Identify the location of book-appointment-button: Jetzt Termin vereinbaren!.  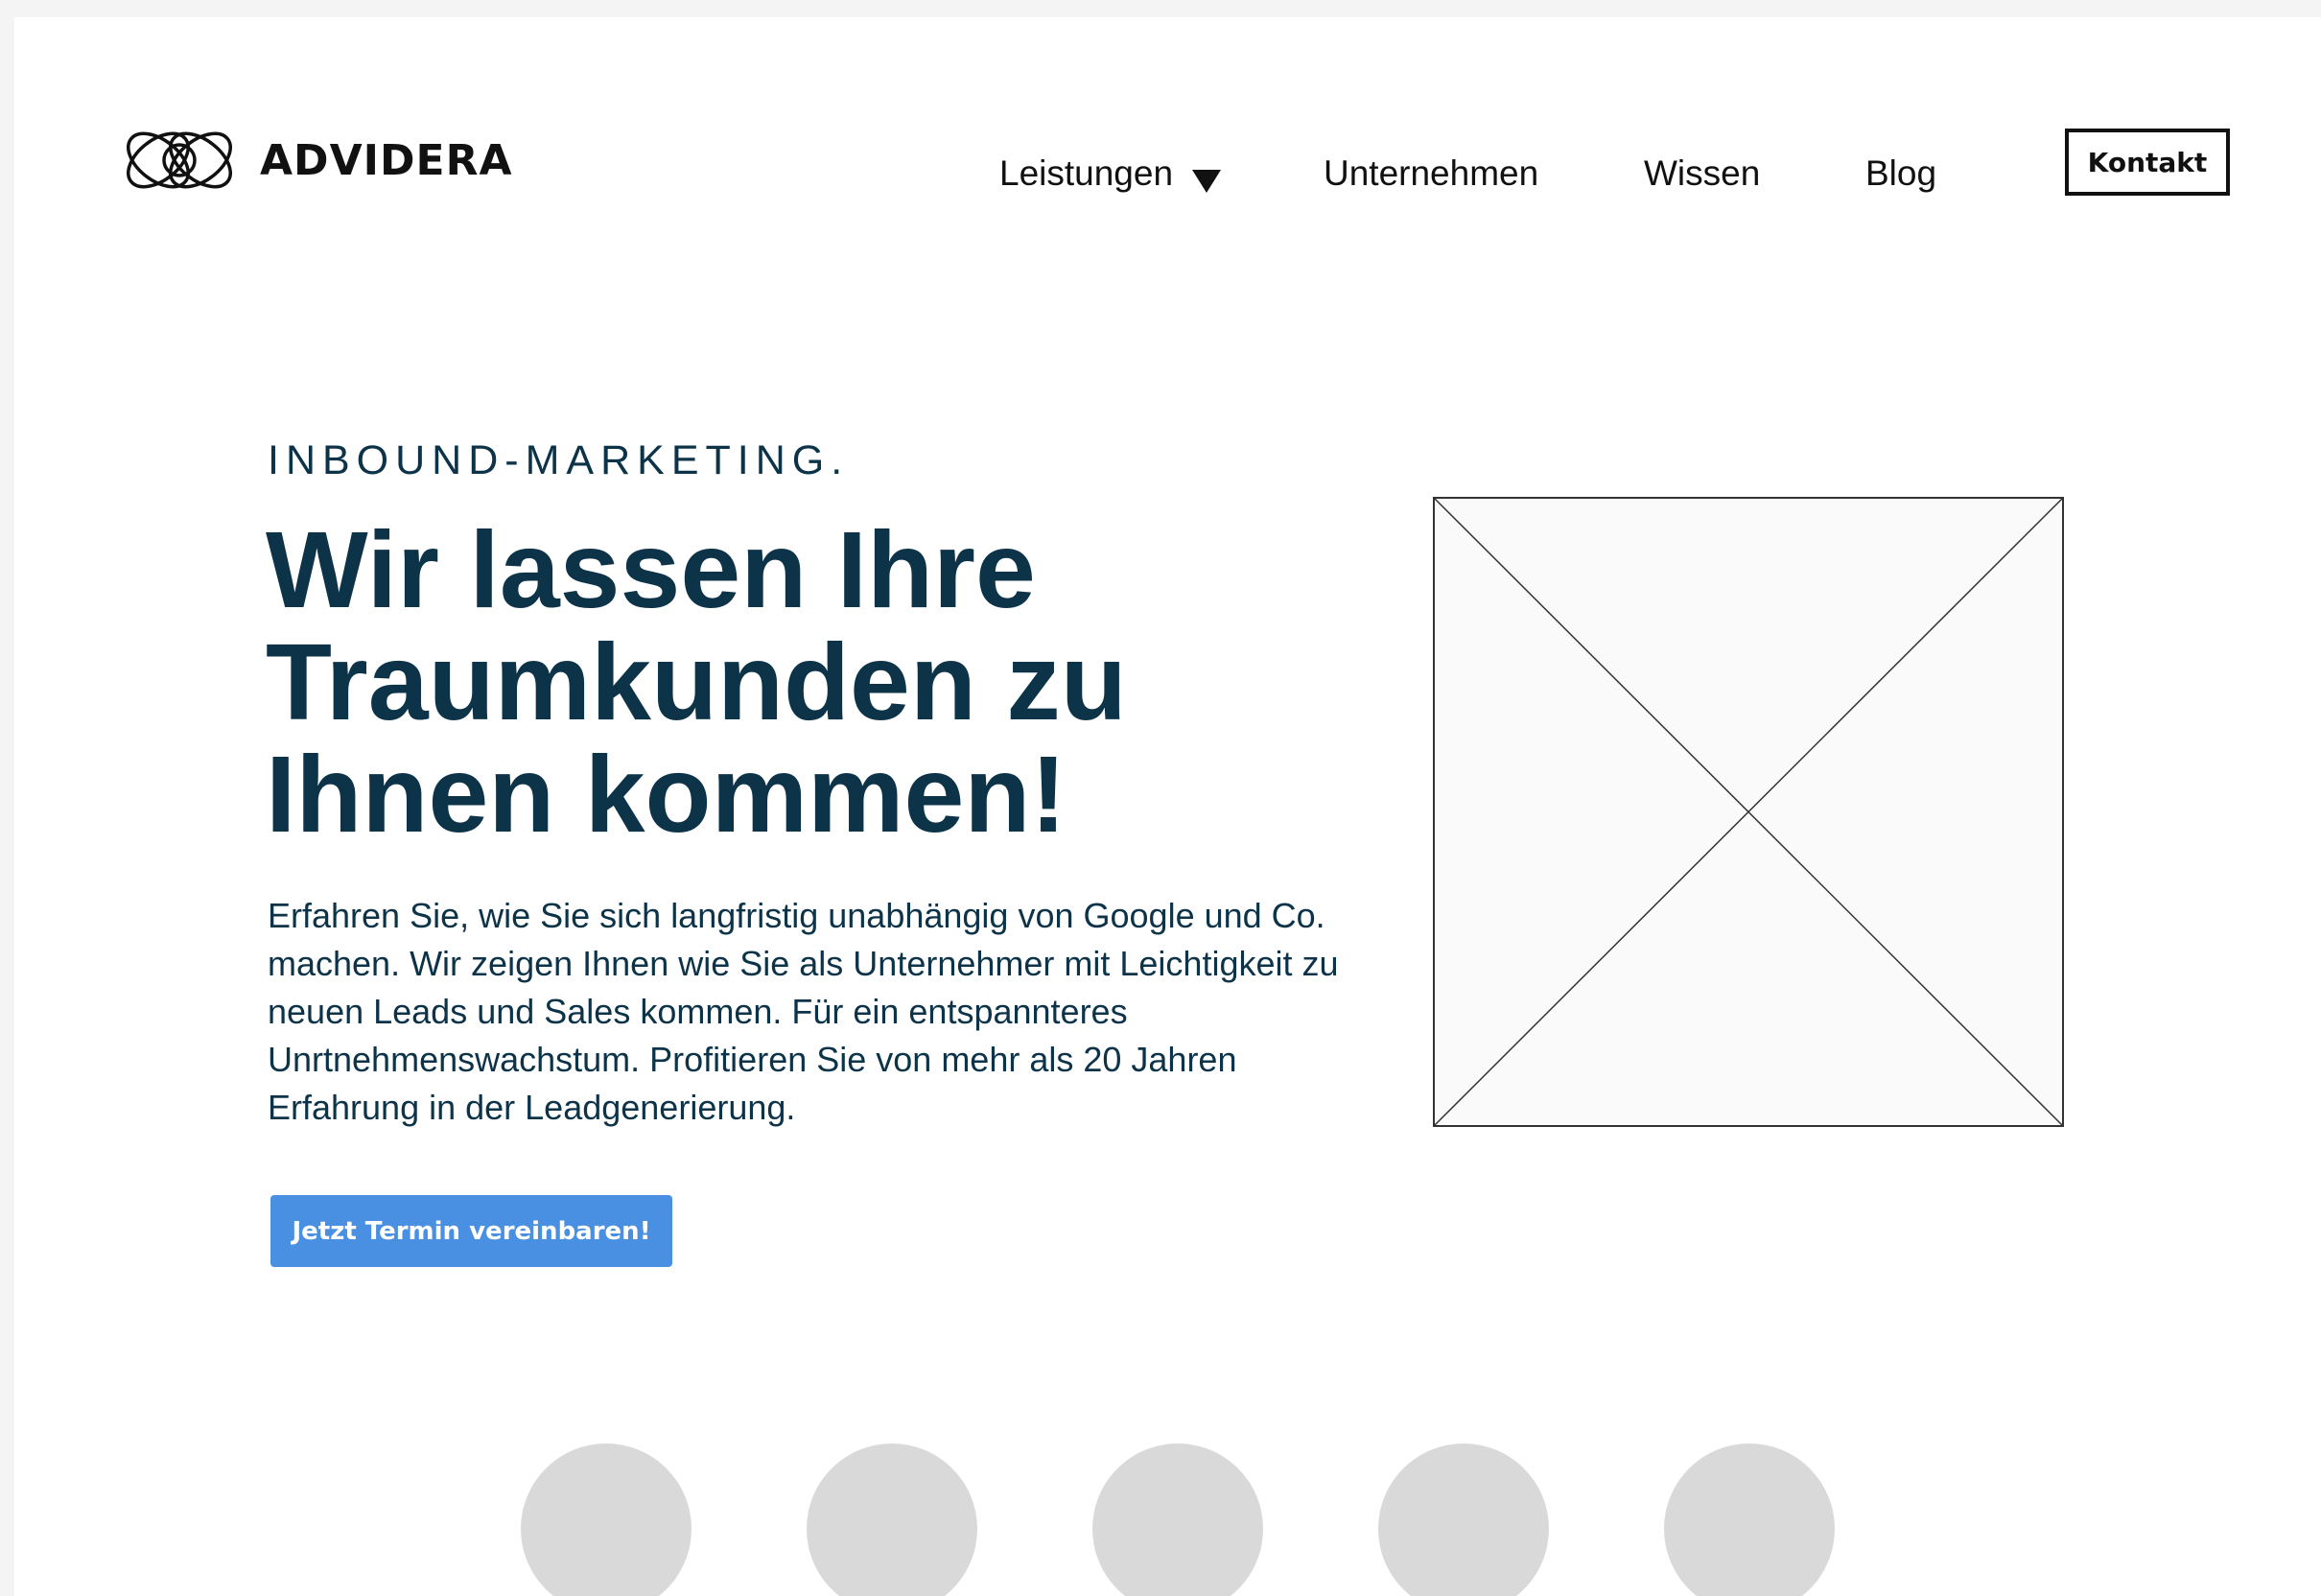
(471, 1231).